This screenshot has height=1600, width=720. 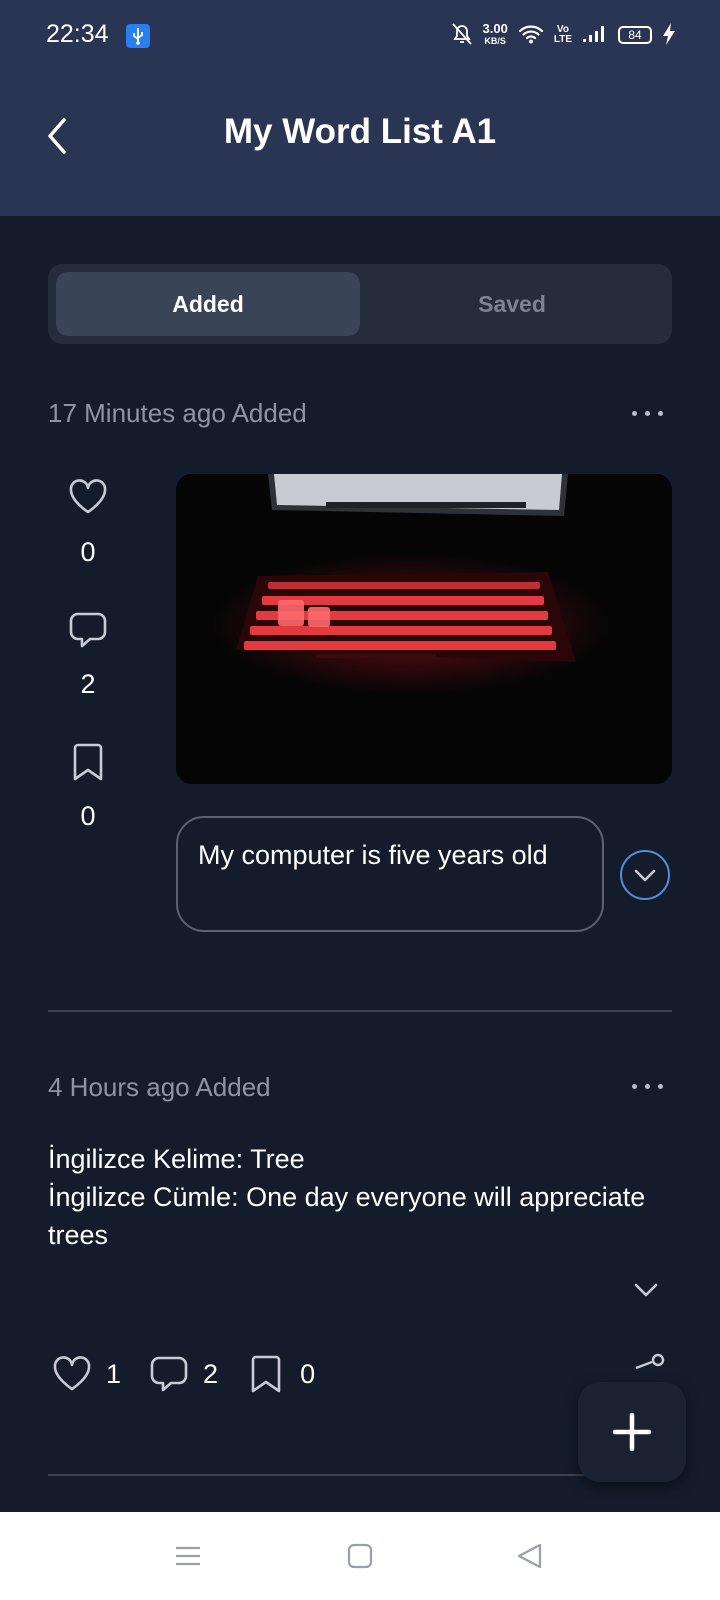 I want to click on mute-icon, so click(x=462, y=35).